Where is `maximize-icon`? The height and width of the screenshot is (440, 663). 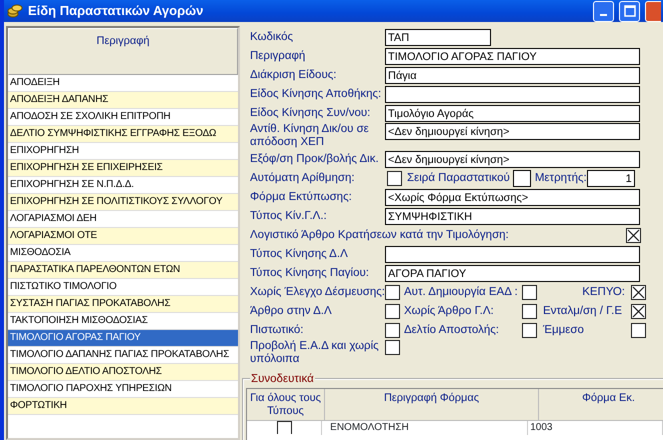 maximize-icon is located at coordinates (630, 11).